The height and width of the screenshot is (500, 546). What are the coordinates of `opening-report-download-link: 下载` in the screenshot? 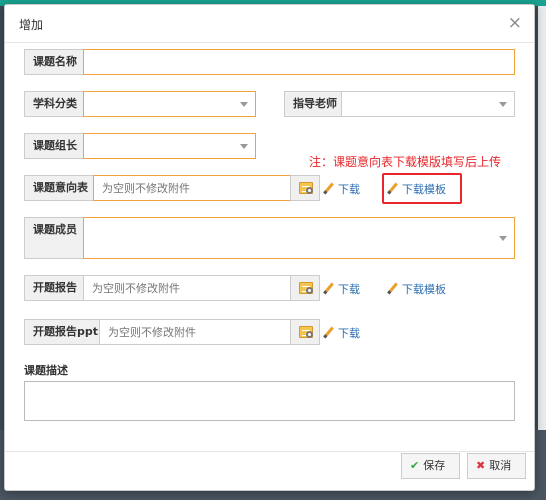 It's located at (341, 289).